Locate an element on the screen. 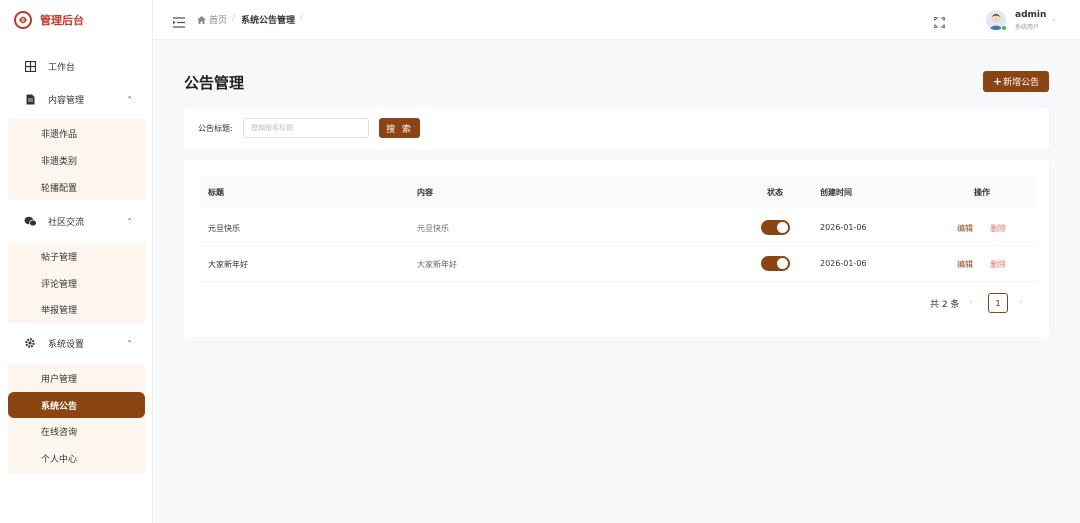 The height and width of the screenshot is (523, 1080). sidebar-group-label: 社区交流 is located at coordinates (66, 222).